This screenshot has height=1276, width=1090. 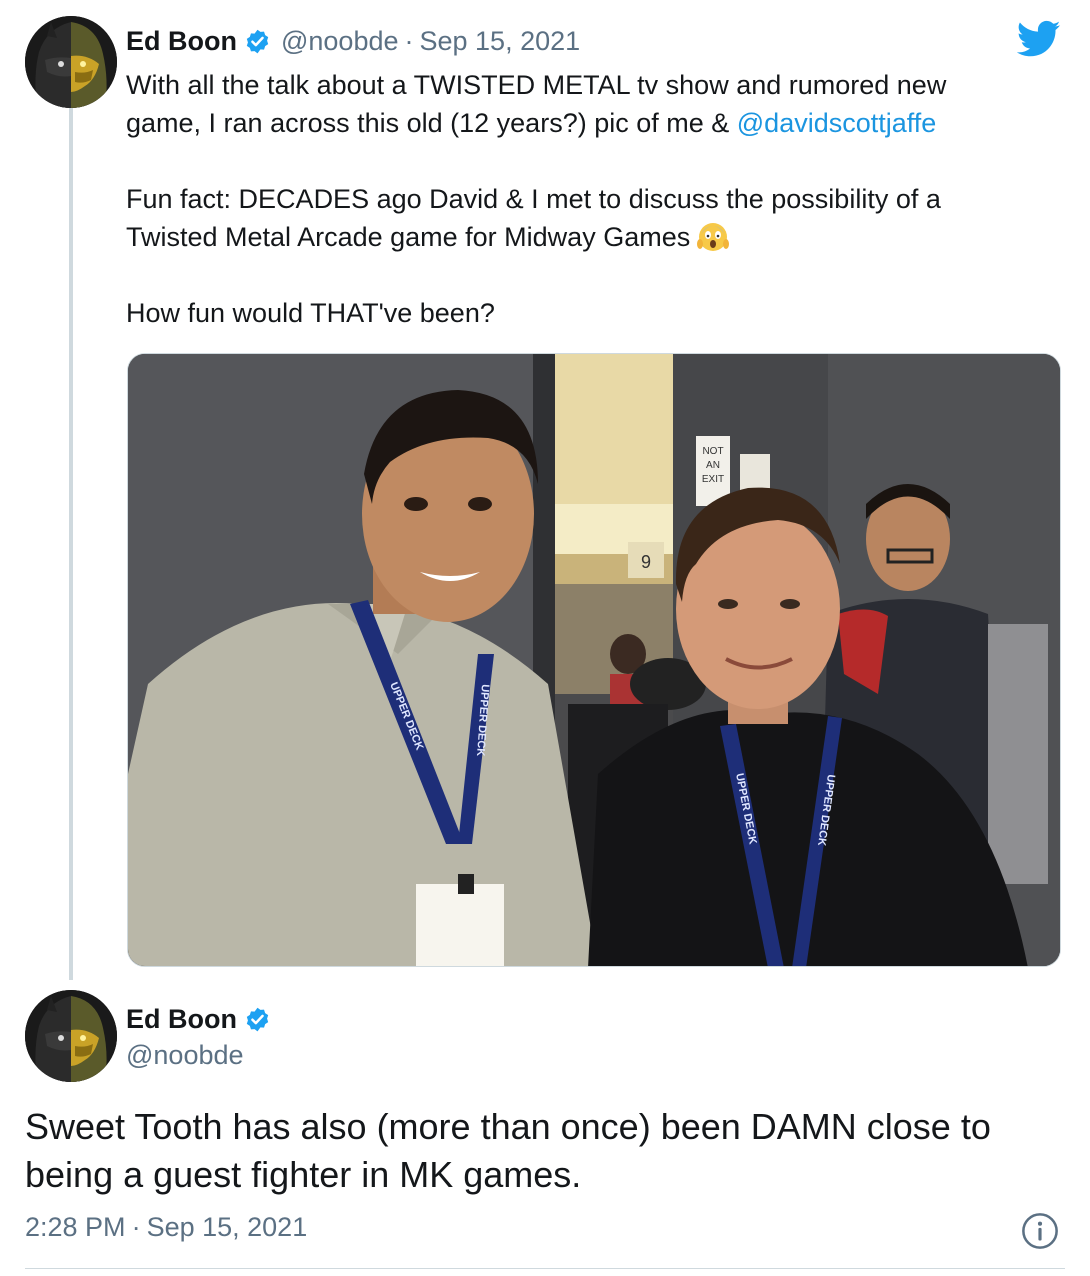 What do you see at coordinates (712, 451) in the screenshot?
I see `sign-text: NOT` at bounding box center [712, 451].